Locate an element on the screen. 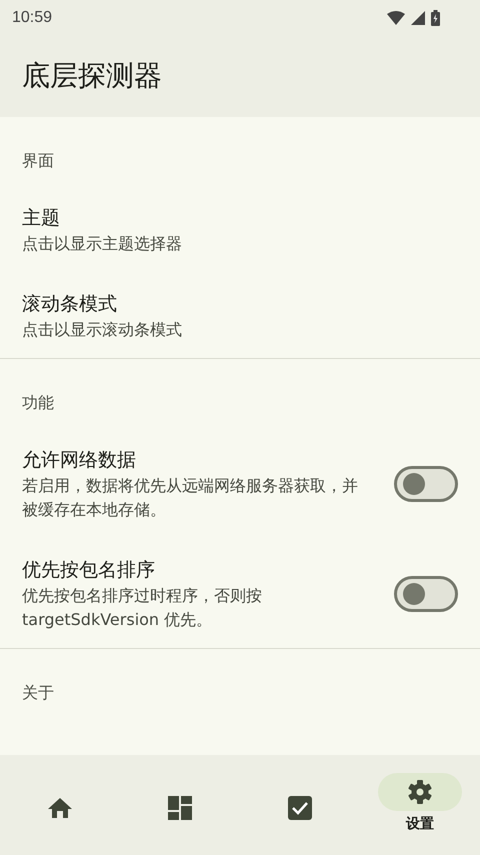 This screenshot has width=480, height=855. section-header: 功能 is located at coordinates (38, 403).